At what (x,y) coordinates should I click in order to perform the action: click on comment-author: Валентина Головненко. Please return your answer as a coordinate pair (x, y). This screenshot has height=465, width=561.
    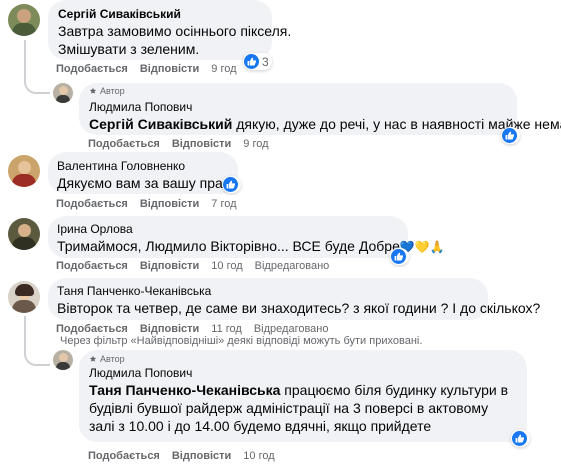
    Looking at the image, I should click on (121, 166).